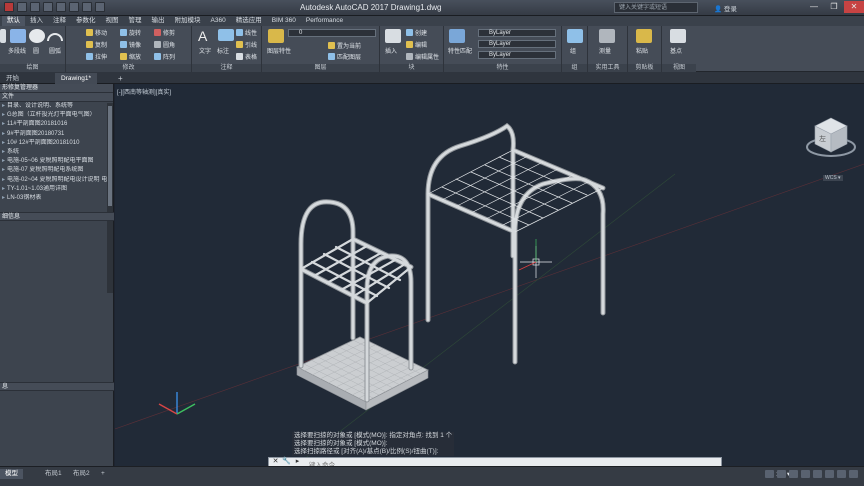  What do you see at coordinates (793, 474) in the screenshot?
I see `ortho-toggle-icon` at bounding box center [793, 474].